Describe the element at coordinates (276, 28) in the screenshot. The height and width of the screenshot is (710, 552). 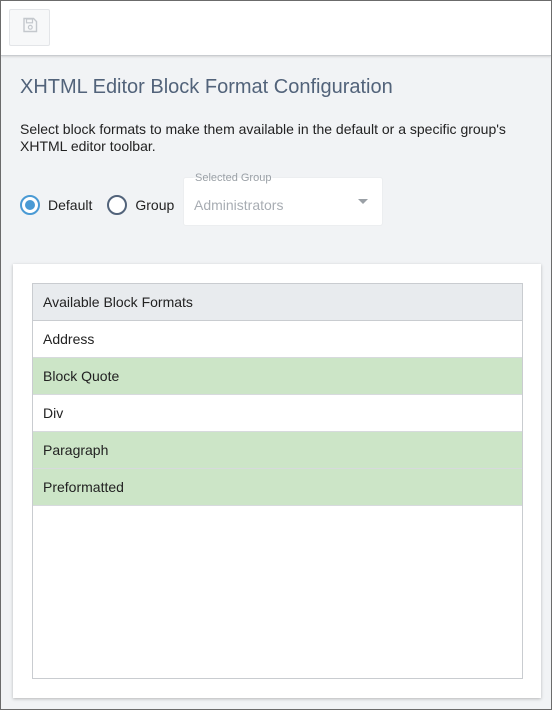
I see `toolbar` at that location.